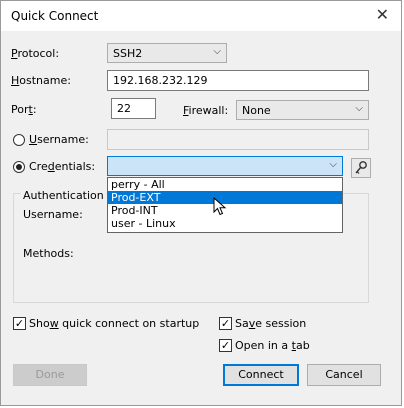 Image resolution: width=404 pixels, height=408 pixels. I want to click on mouse-pointer-icon, so click(220, 206).